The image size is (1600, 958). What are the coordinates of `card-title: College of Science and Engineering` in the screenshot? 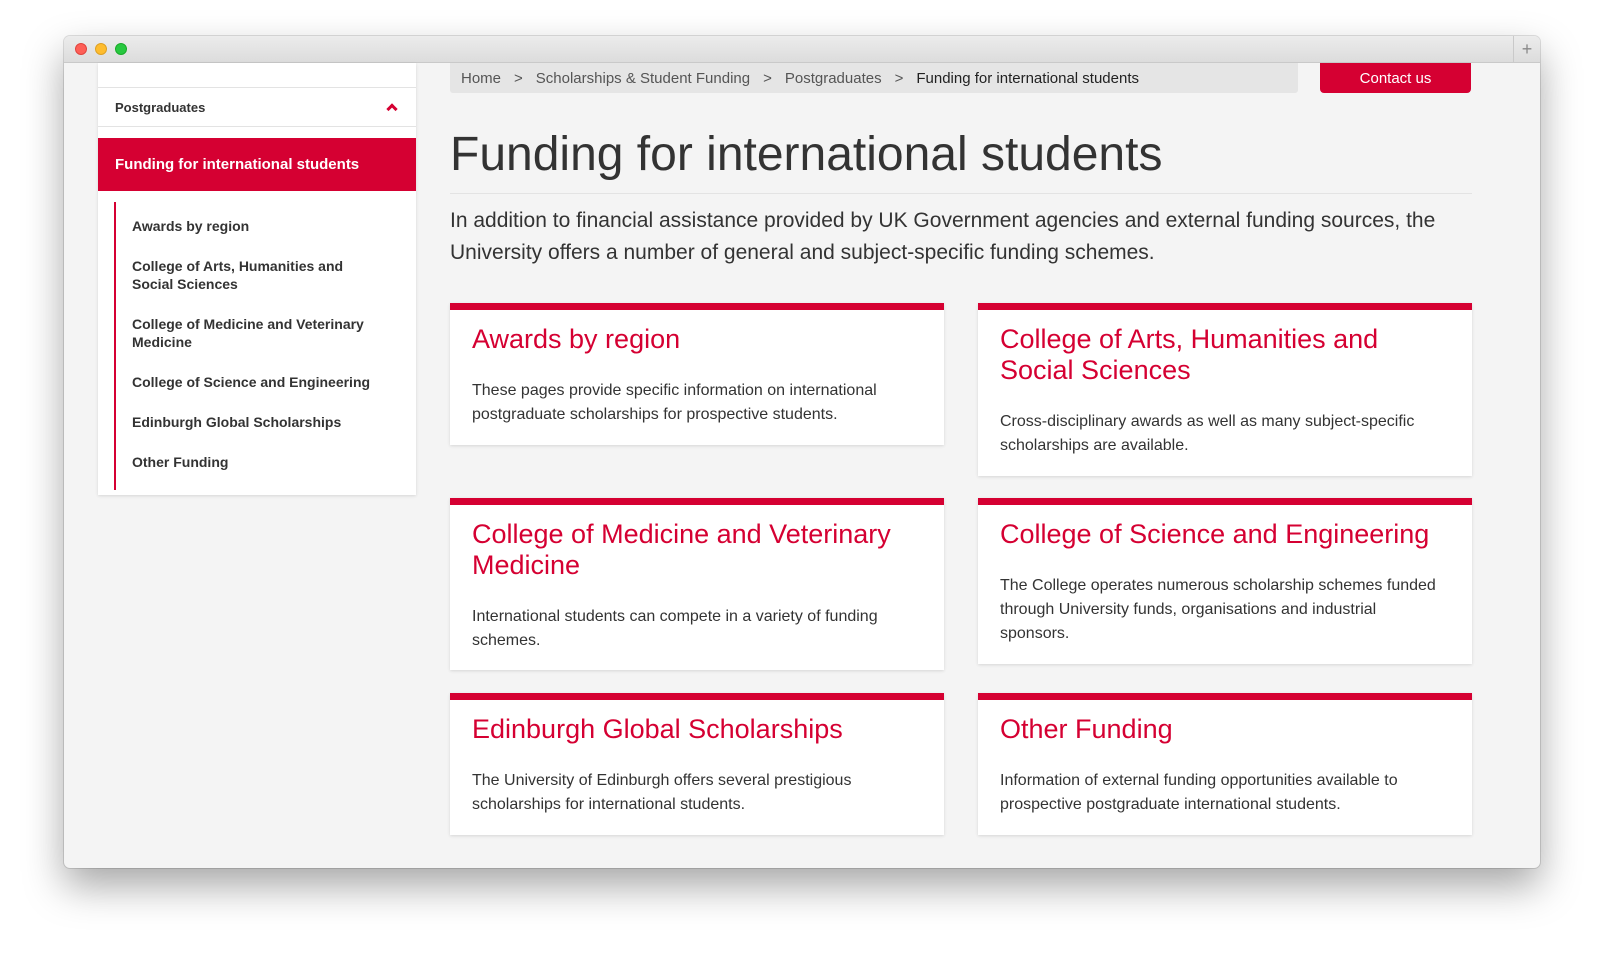 It's located at (1225, 534).